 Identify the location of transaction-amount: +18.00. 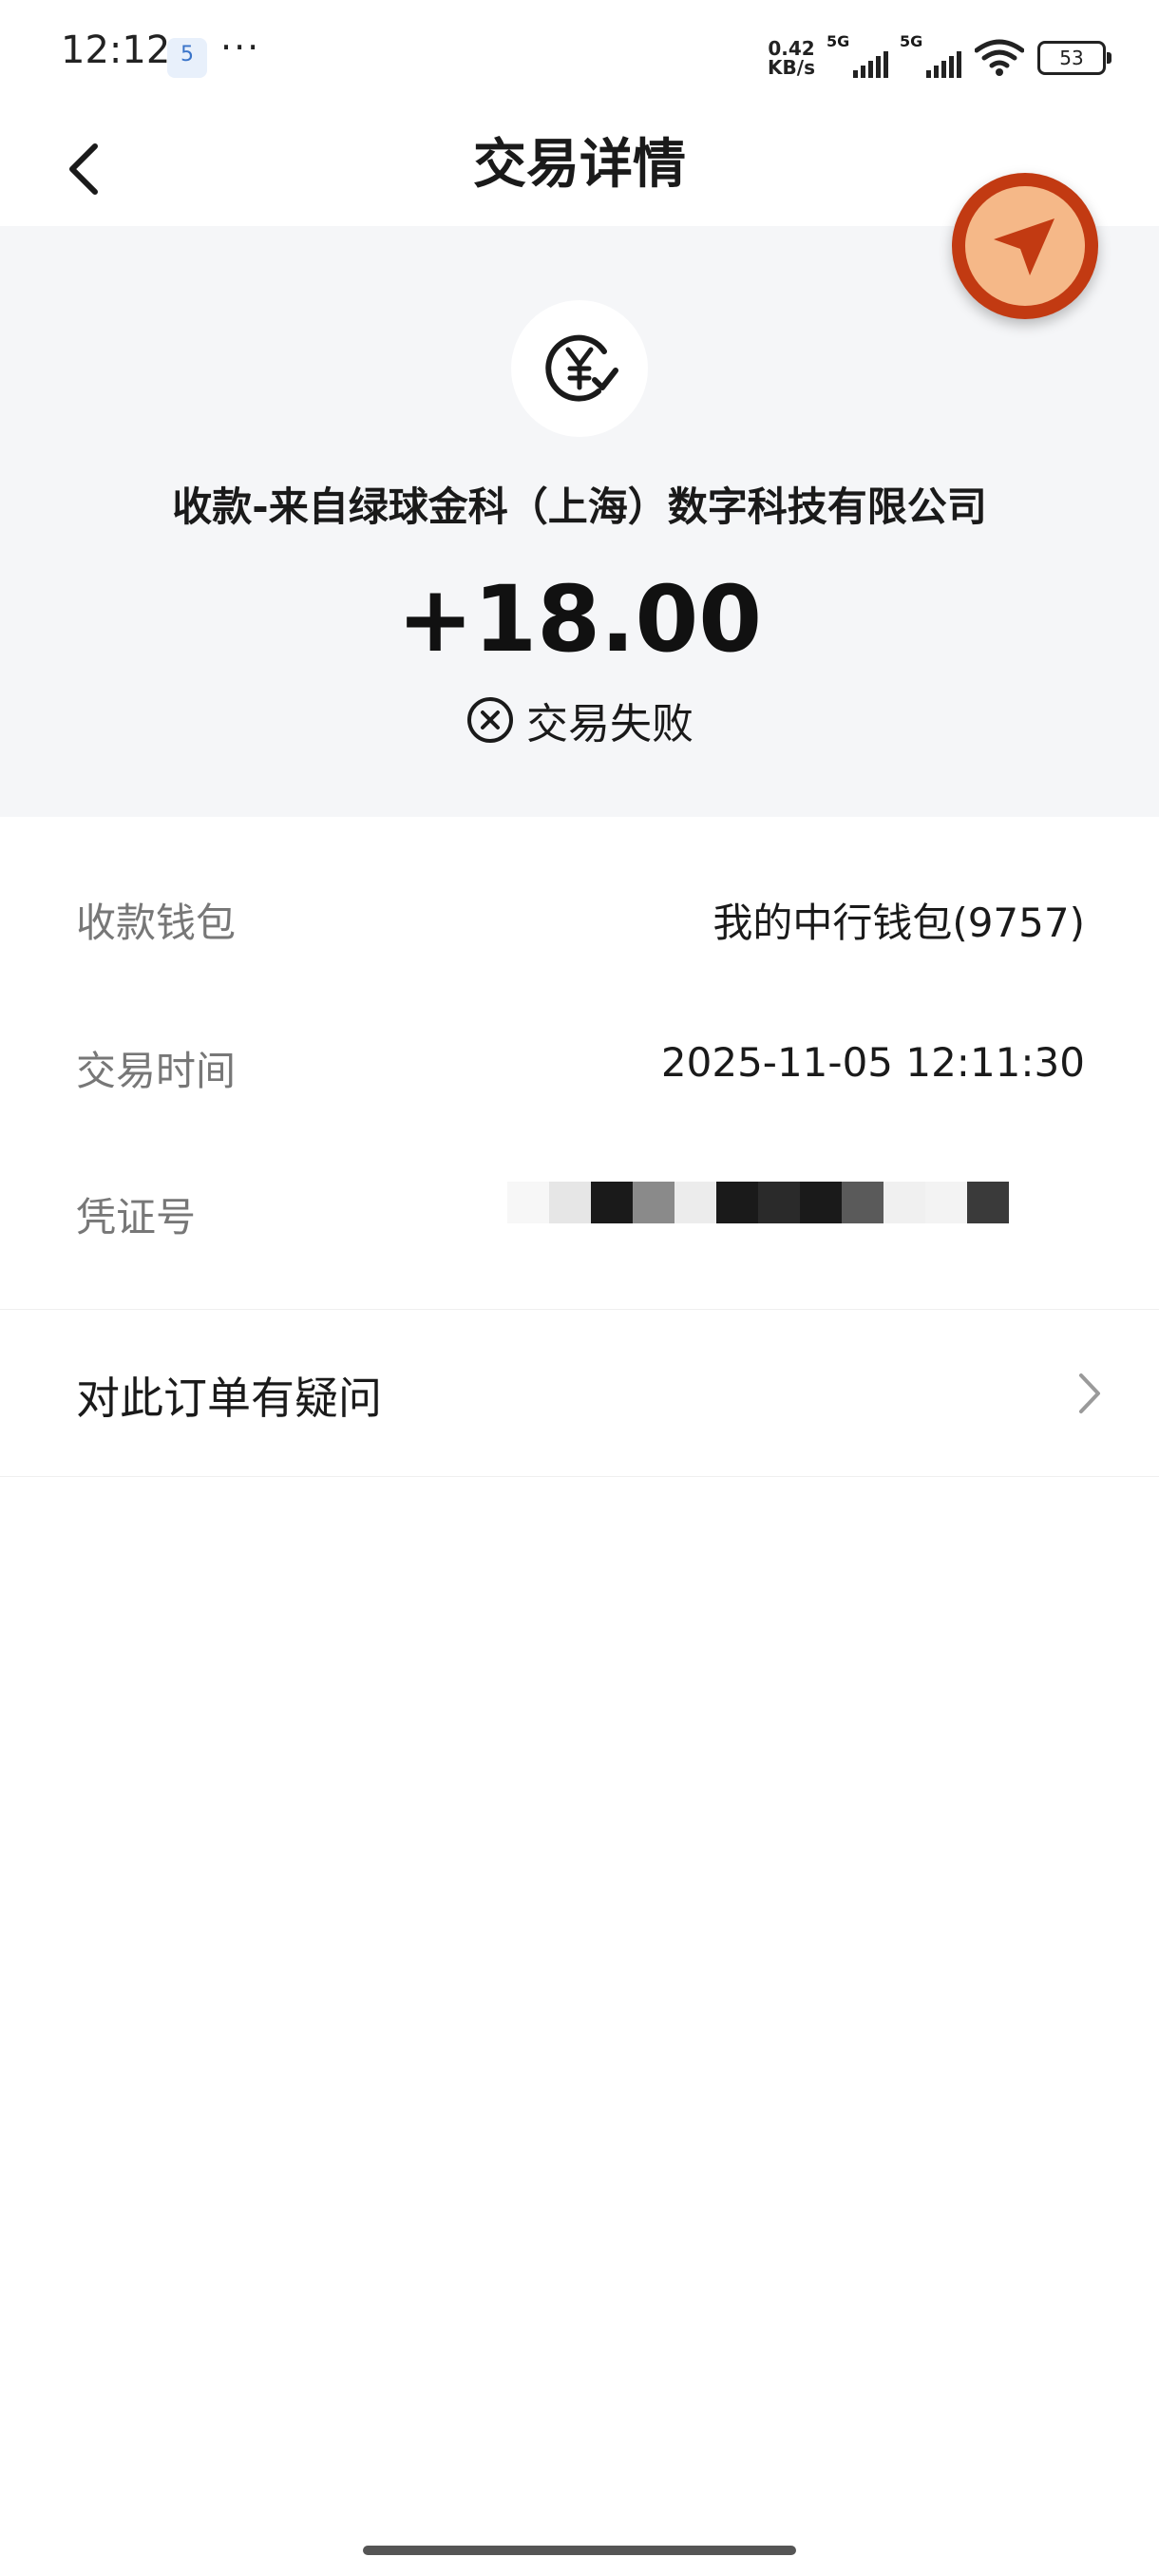
(579, 619).